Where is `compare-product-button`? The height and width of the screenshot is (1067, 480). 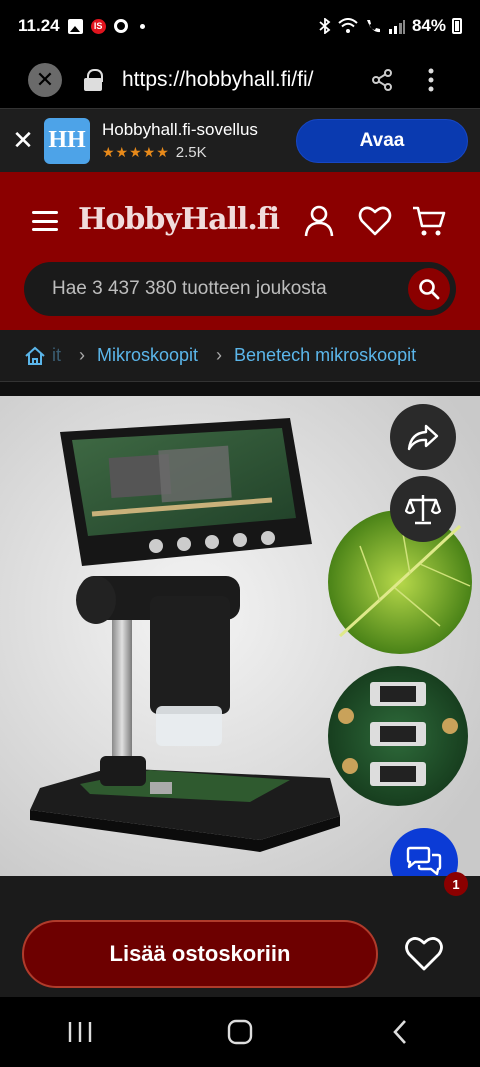
compare-product-button is located at coordinates (423, 509).